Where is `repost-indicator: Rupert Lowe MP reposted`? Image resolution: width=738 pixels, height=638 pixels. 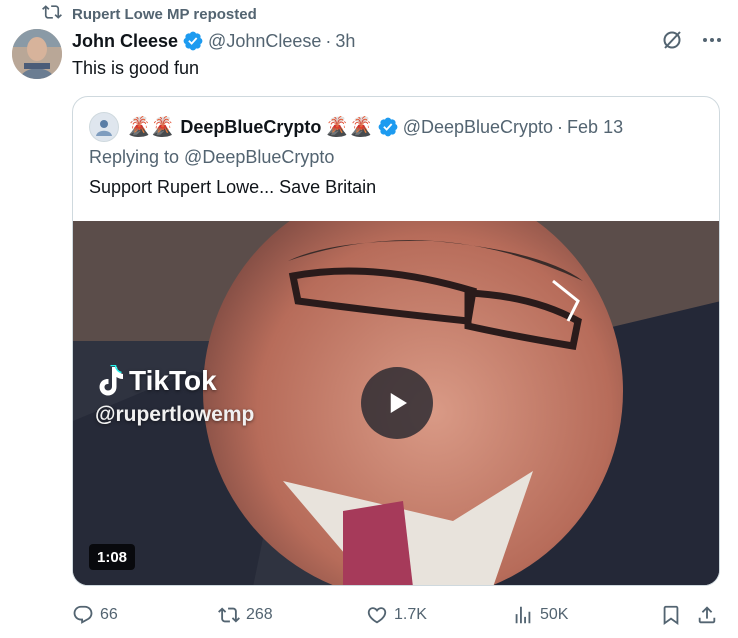
repost-indicator: Rupert Lowe MP reposted is located at coordinates (149, 14).